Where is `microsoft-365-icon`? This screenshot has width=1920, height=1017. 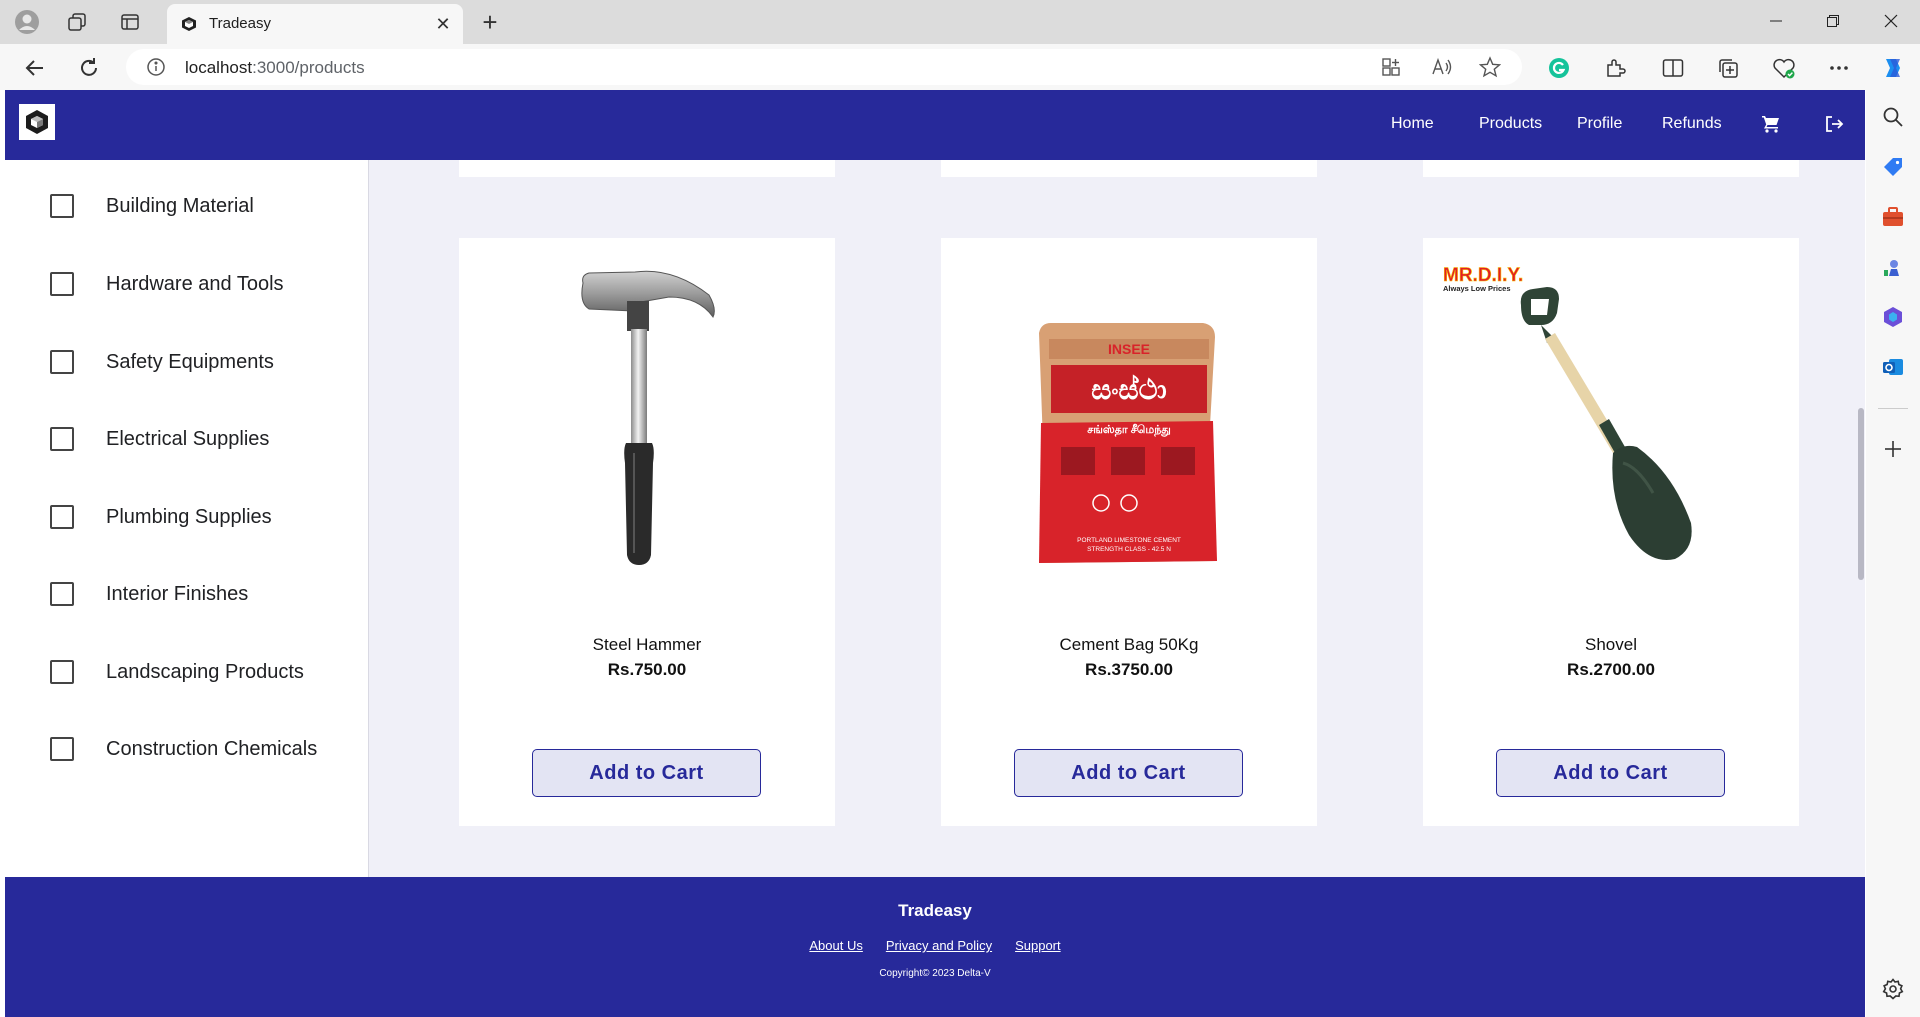 microsoft-365-icon is located at coordinates (1893, 317).